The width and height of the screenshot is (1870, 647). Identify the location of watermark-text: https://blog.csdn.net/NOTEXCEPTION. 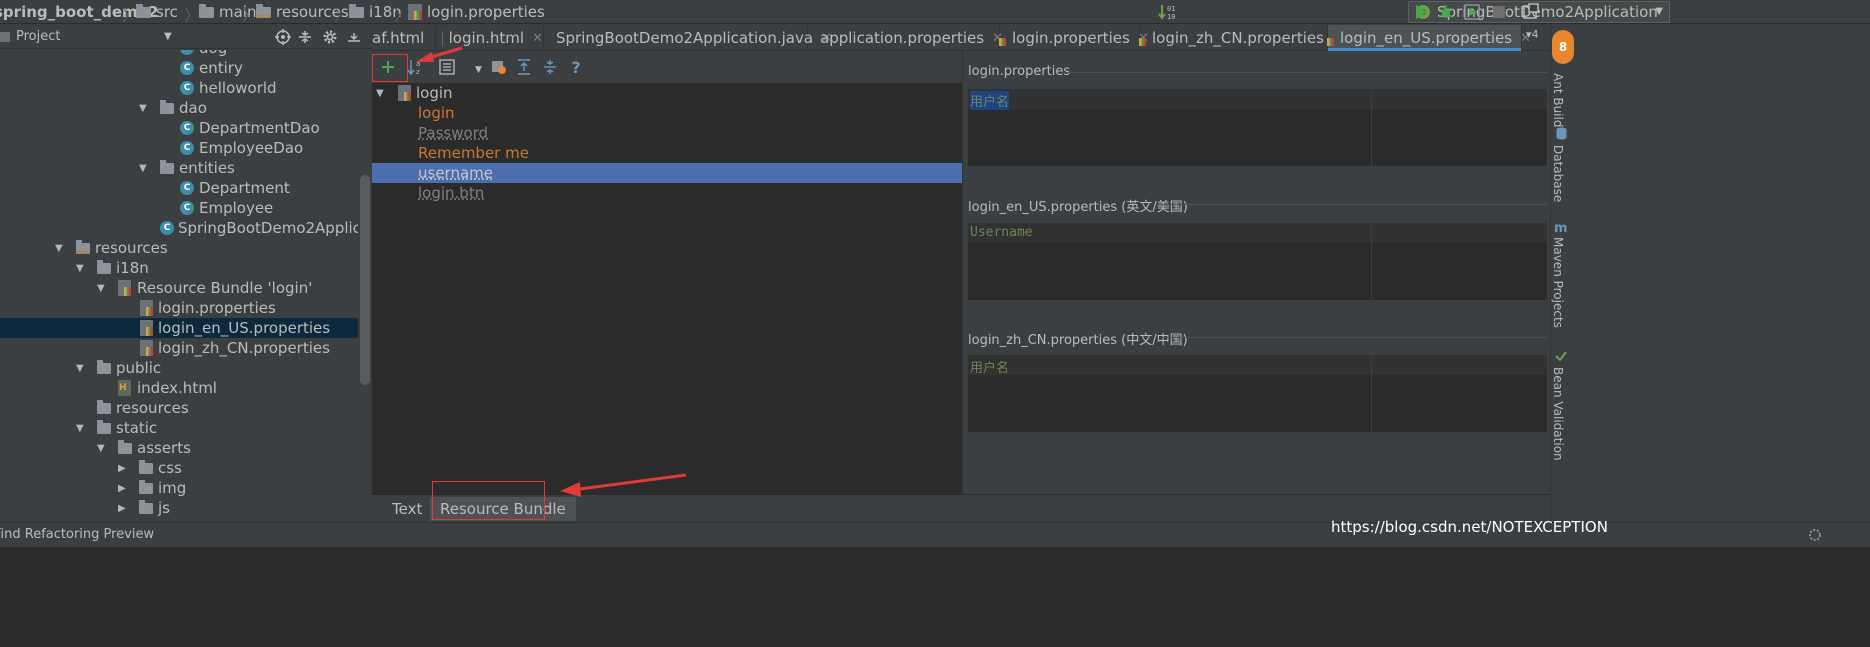
(1469, 527).